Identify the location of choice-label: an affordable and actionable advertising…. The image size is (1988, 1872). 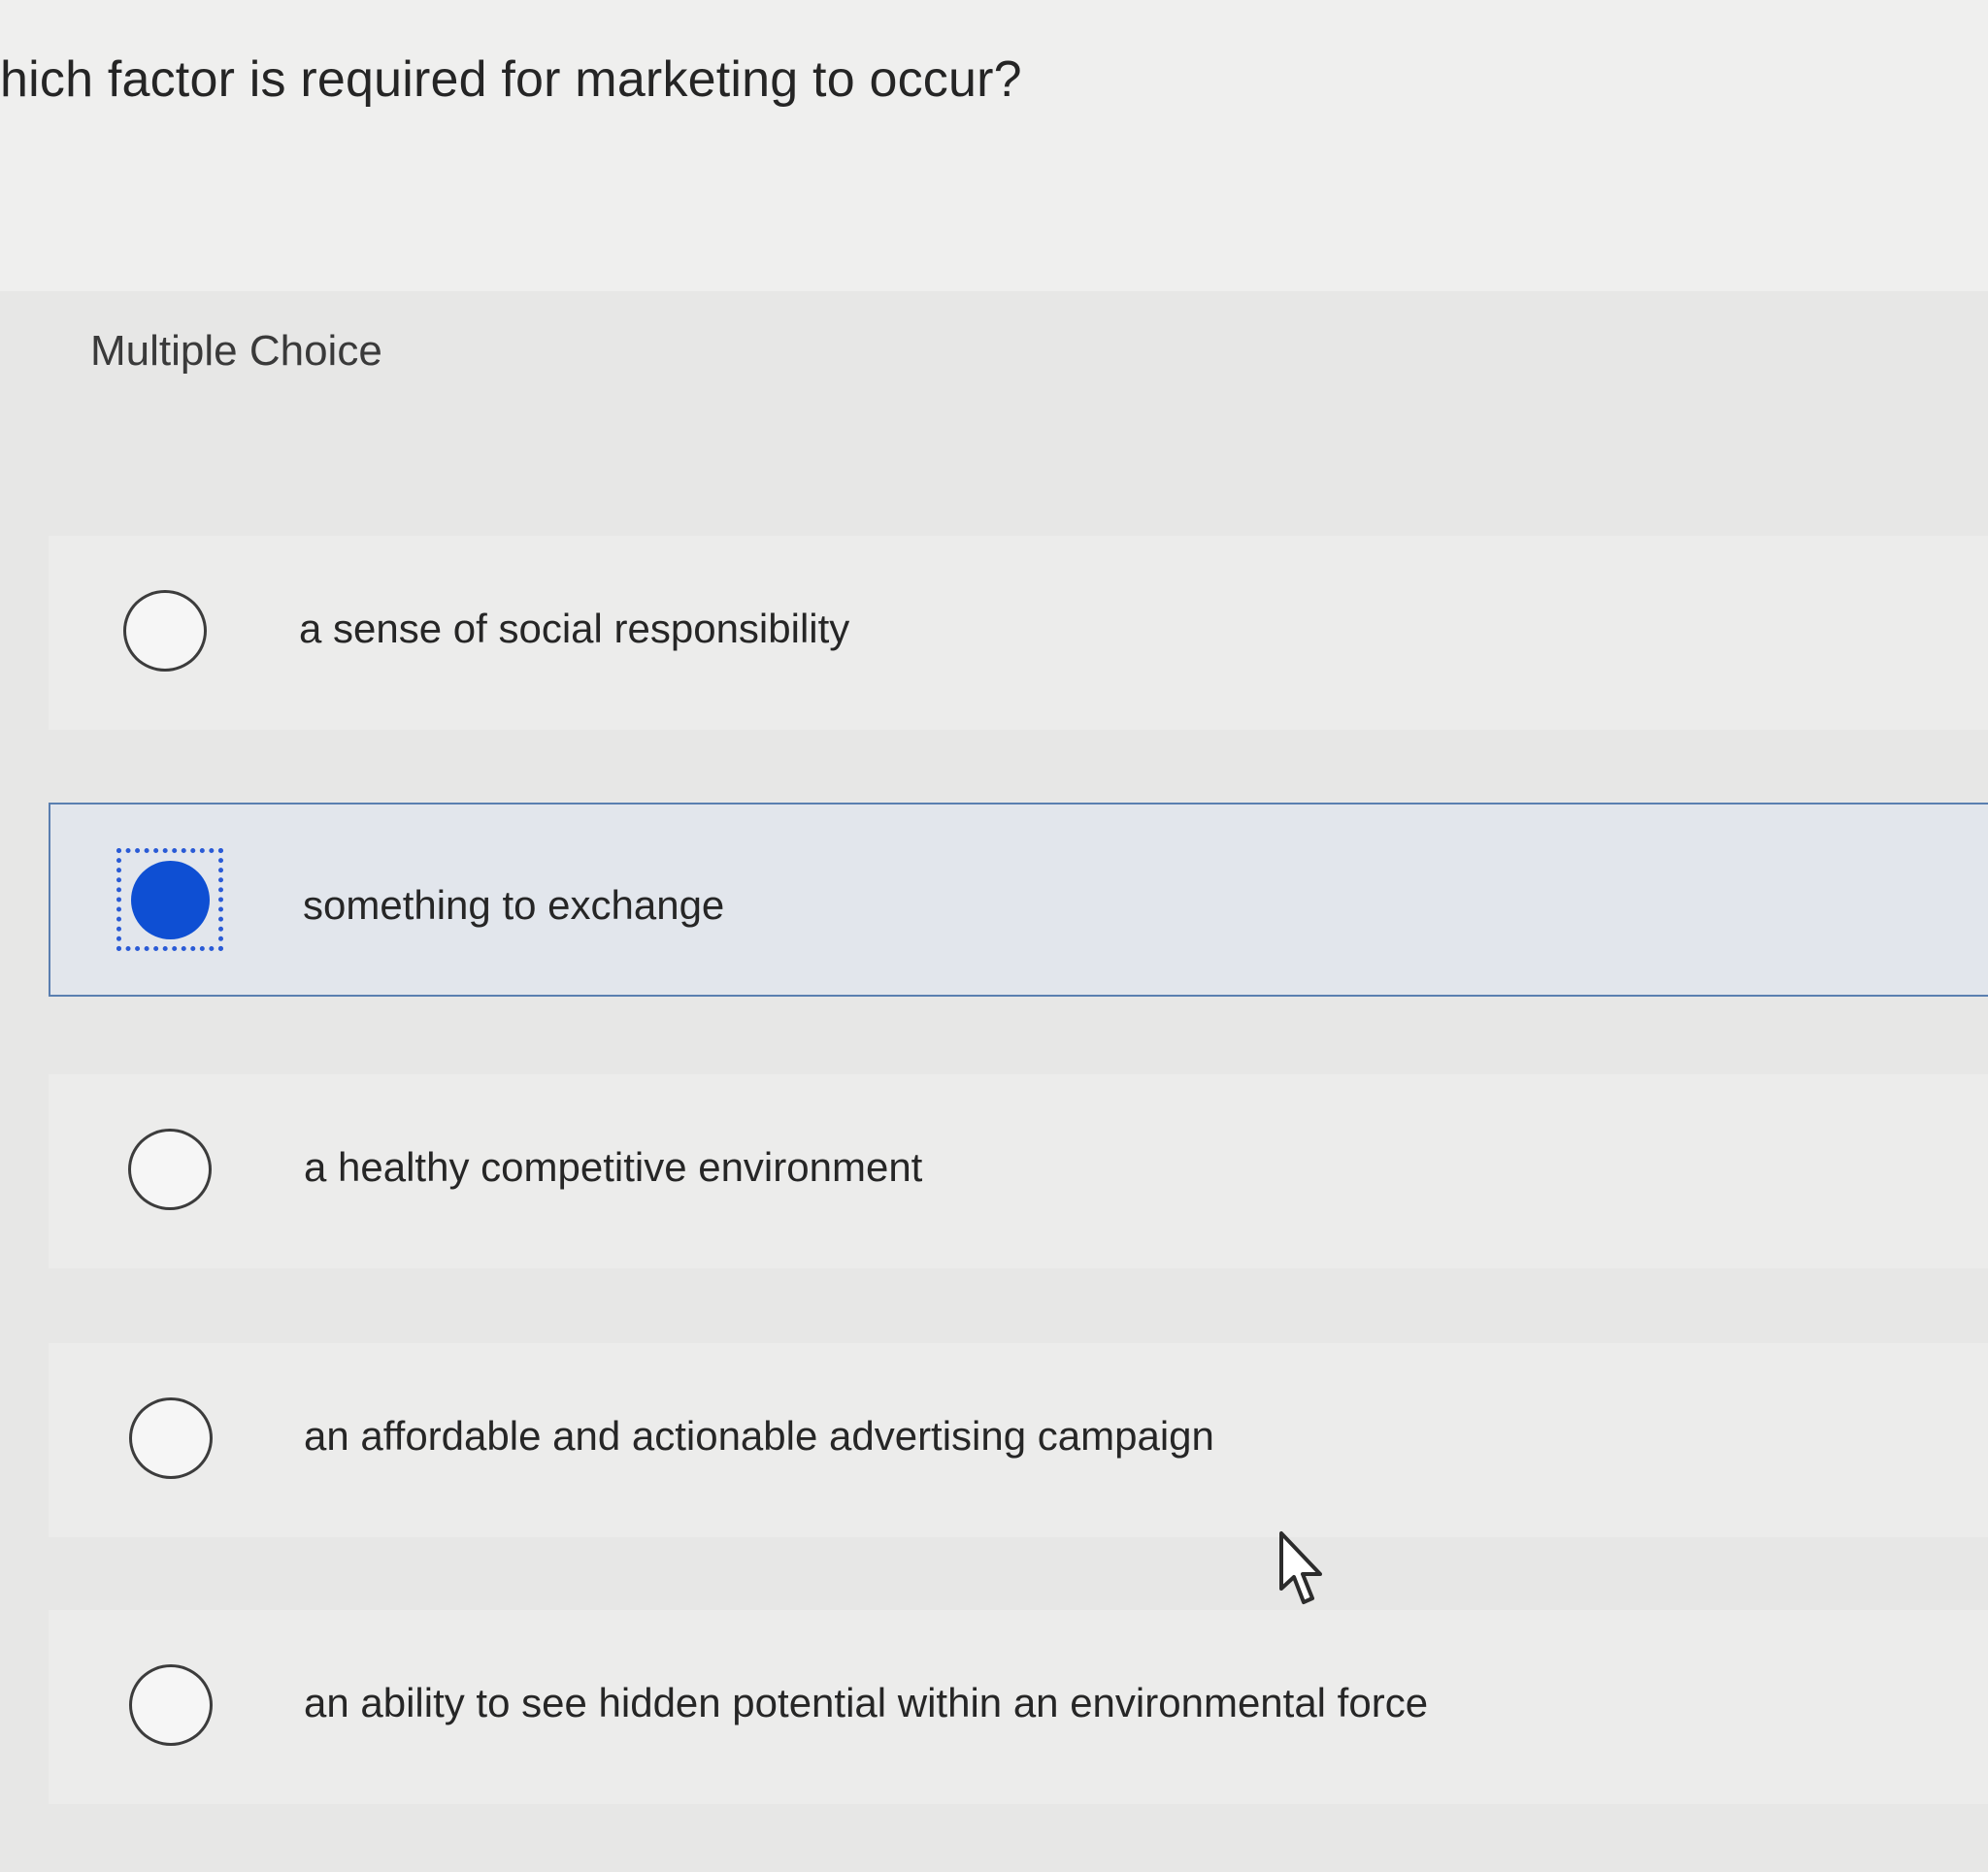
(759, 1436).